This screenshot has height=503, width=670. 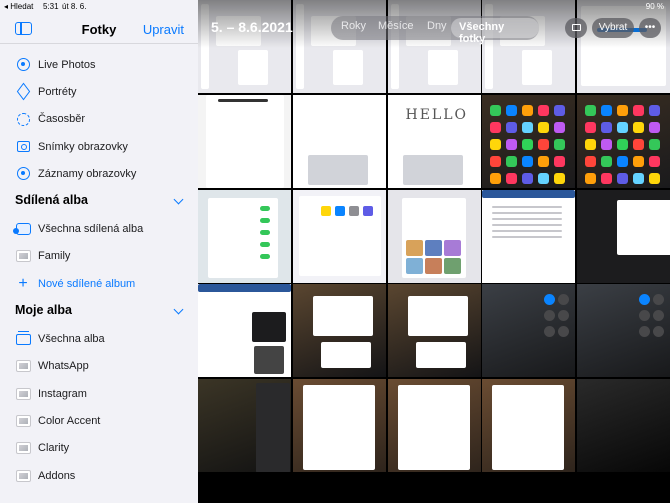 What do you see at coordinates (99, 393) in the screenshot?
I see `sidebar-item-instagram: Instagram` at bounding box center [99, 393].